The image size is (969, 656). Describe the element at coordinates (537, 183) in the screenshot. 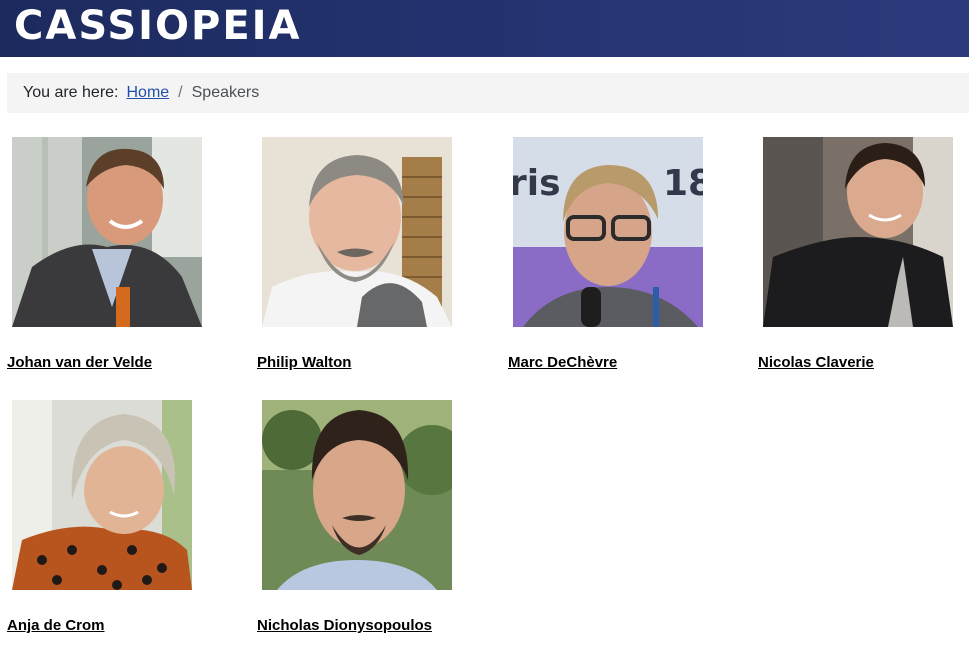

I see `svg-text: ris` at that location.